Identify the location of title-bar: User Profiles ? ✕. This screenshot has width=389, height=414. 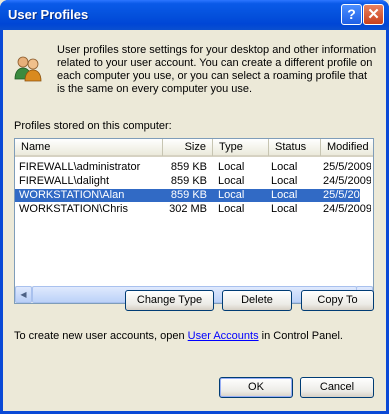
(194, 15).